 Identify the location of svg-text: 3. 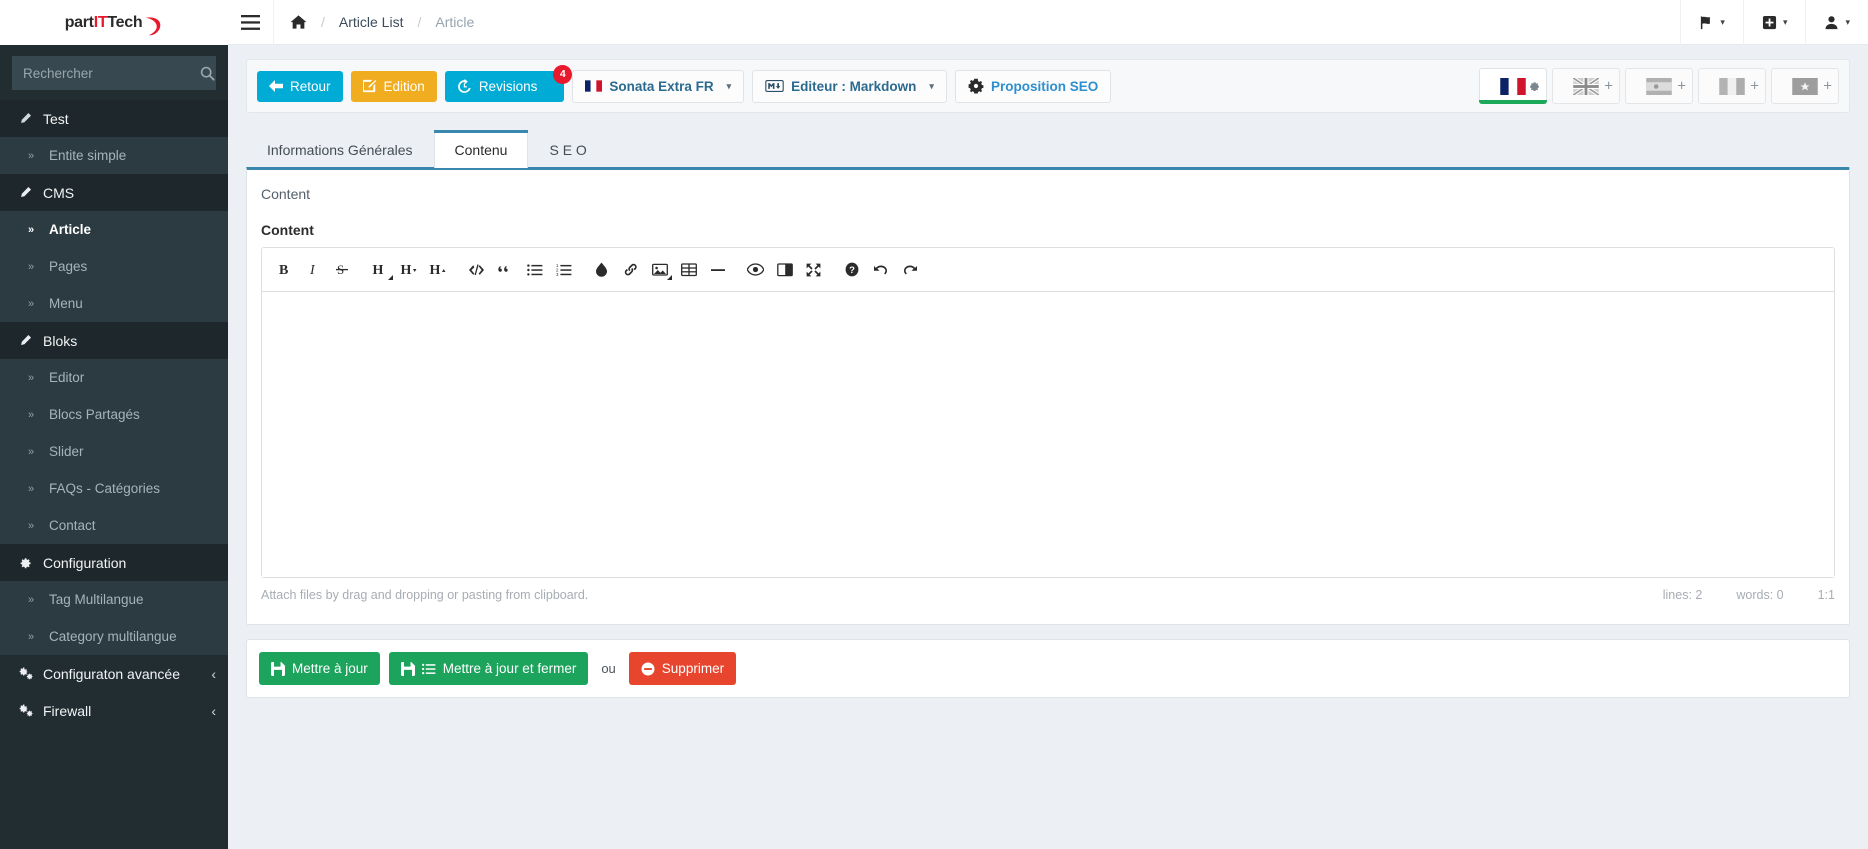
(557, 274).